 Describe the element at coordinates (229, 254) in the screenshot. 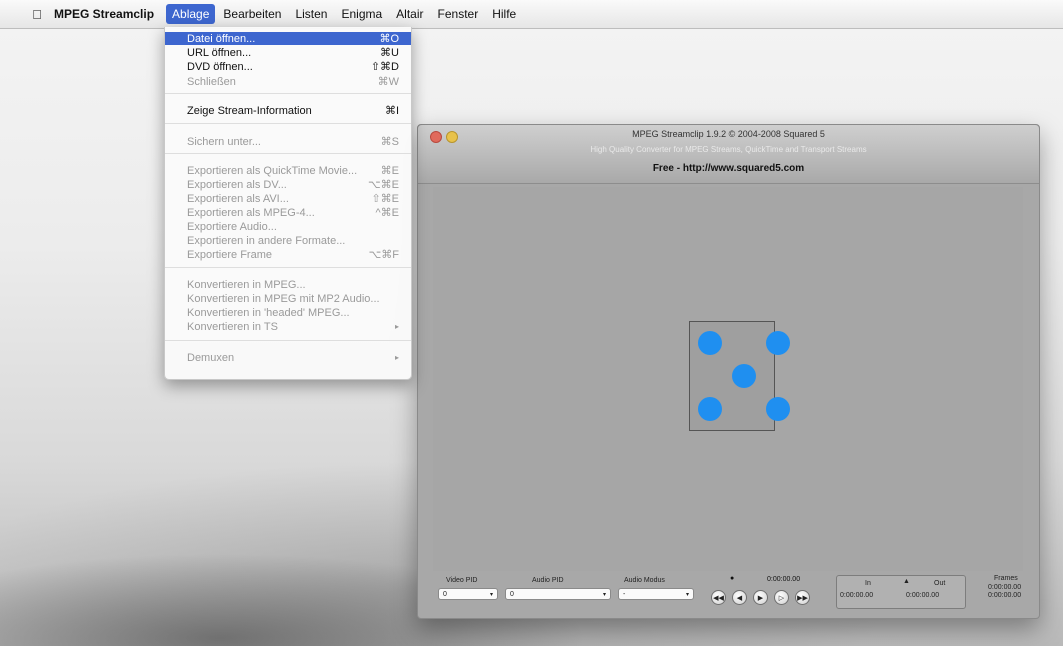

I see `menu-item-label: Exportiere Frame` at that location.